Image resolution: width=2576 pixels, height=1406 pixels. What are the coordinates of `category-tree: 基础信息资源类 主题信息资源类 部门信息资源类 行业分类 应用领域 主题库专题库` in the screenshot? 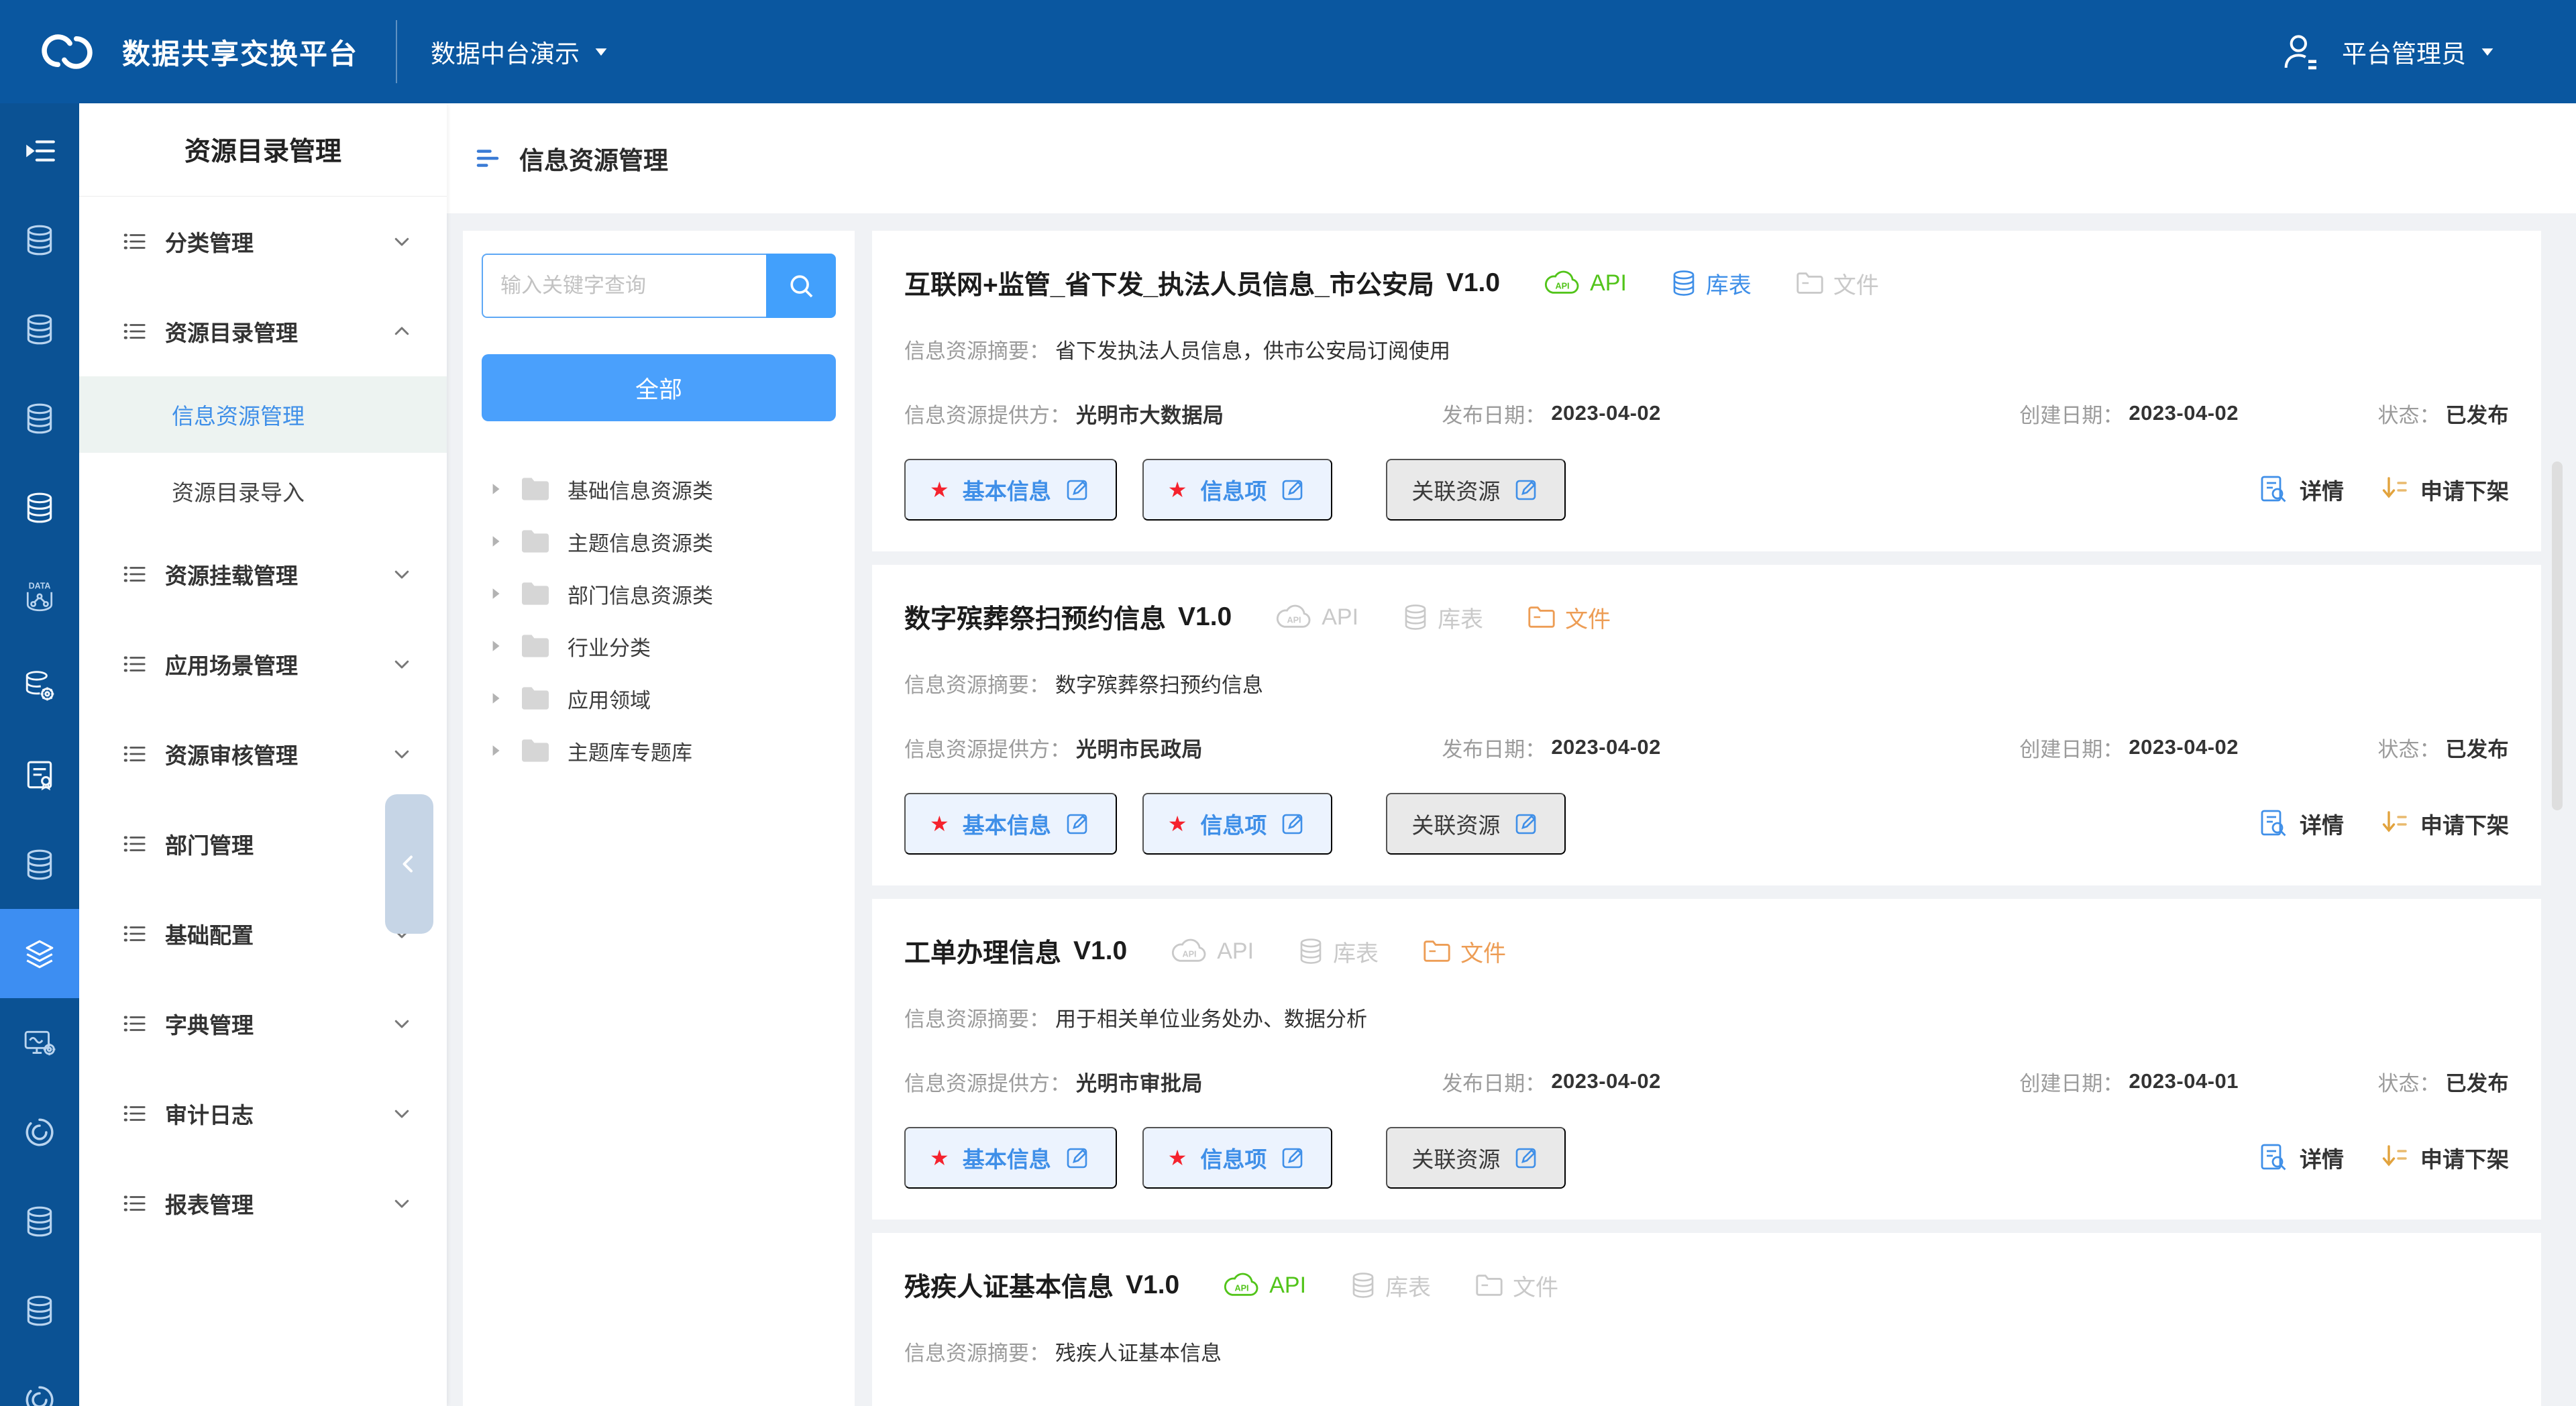 It's located at (659, 620).